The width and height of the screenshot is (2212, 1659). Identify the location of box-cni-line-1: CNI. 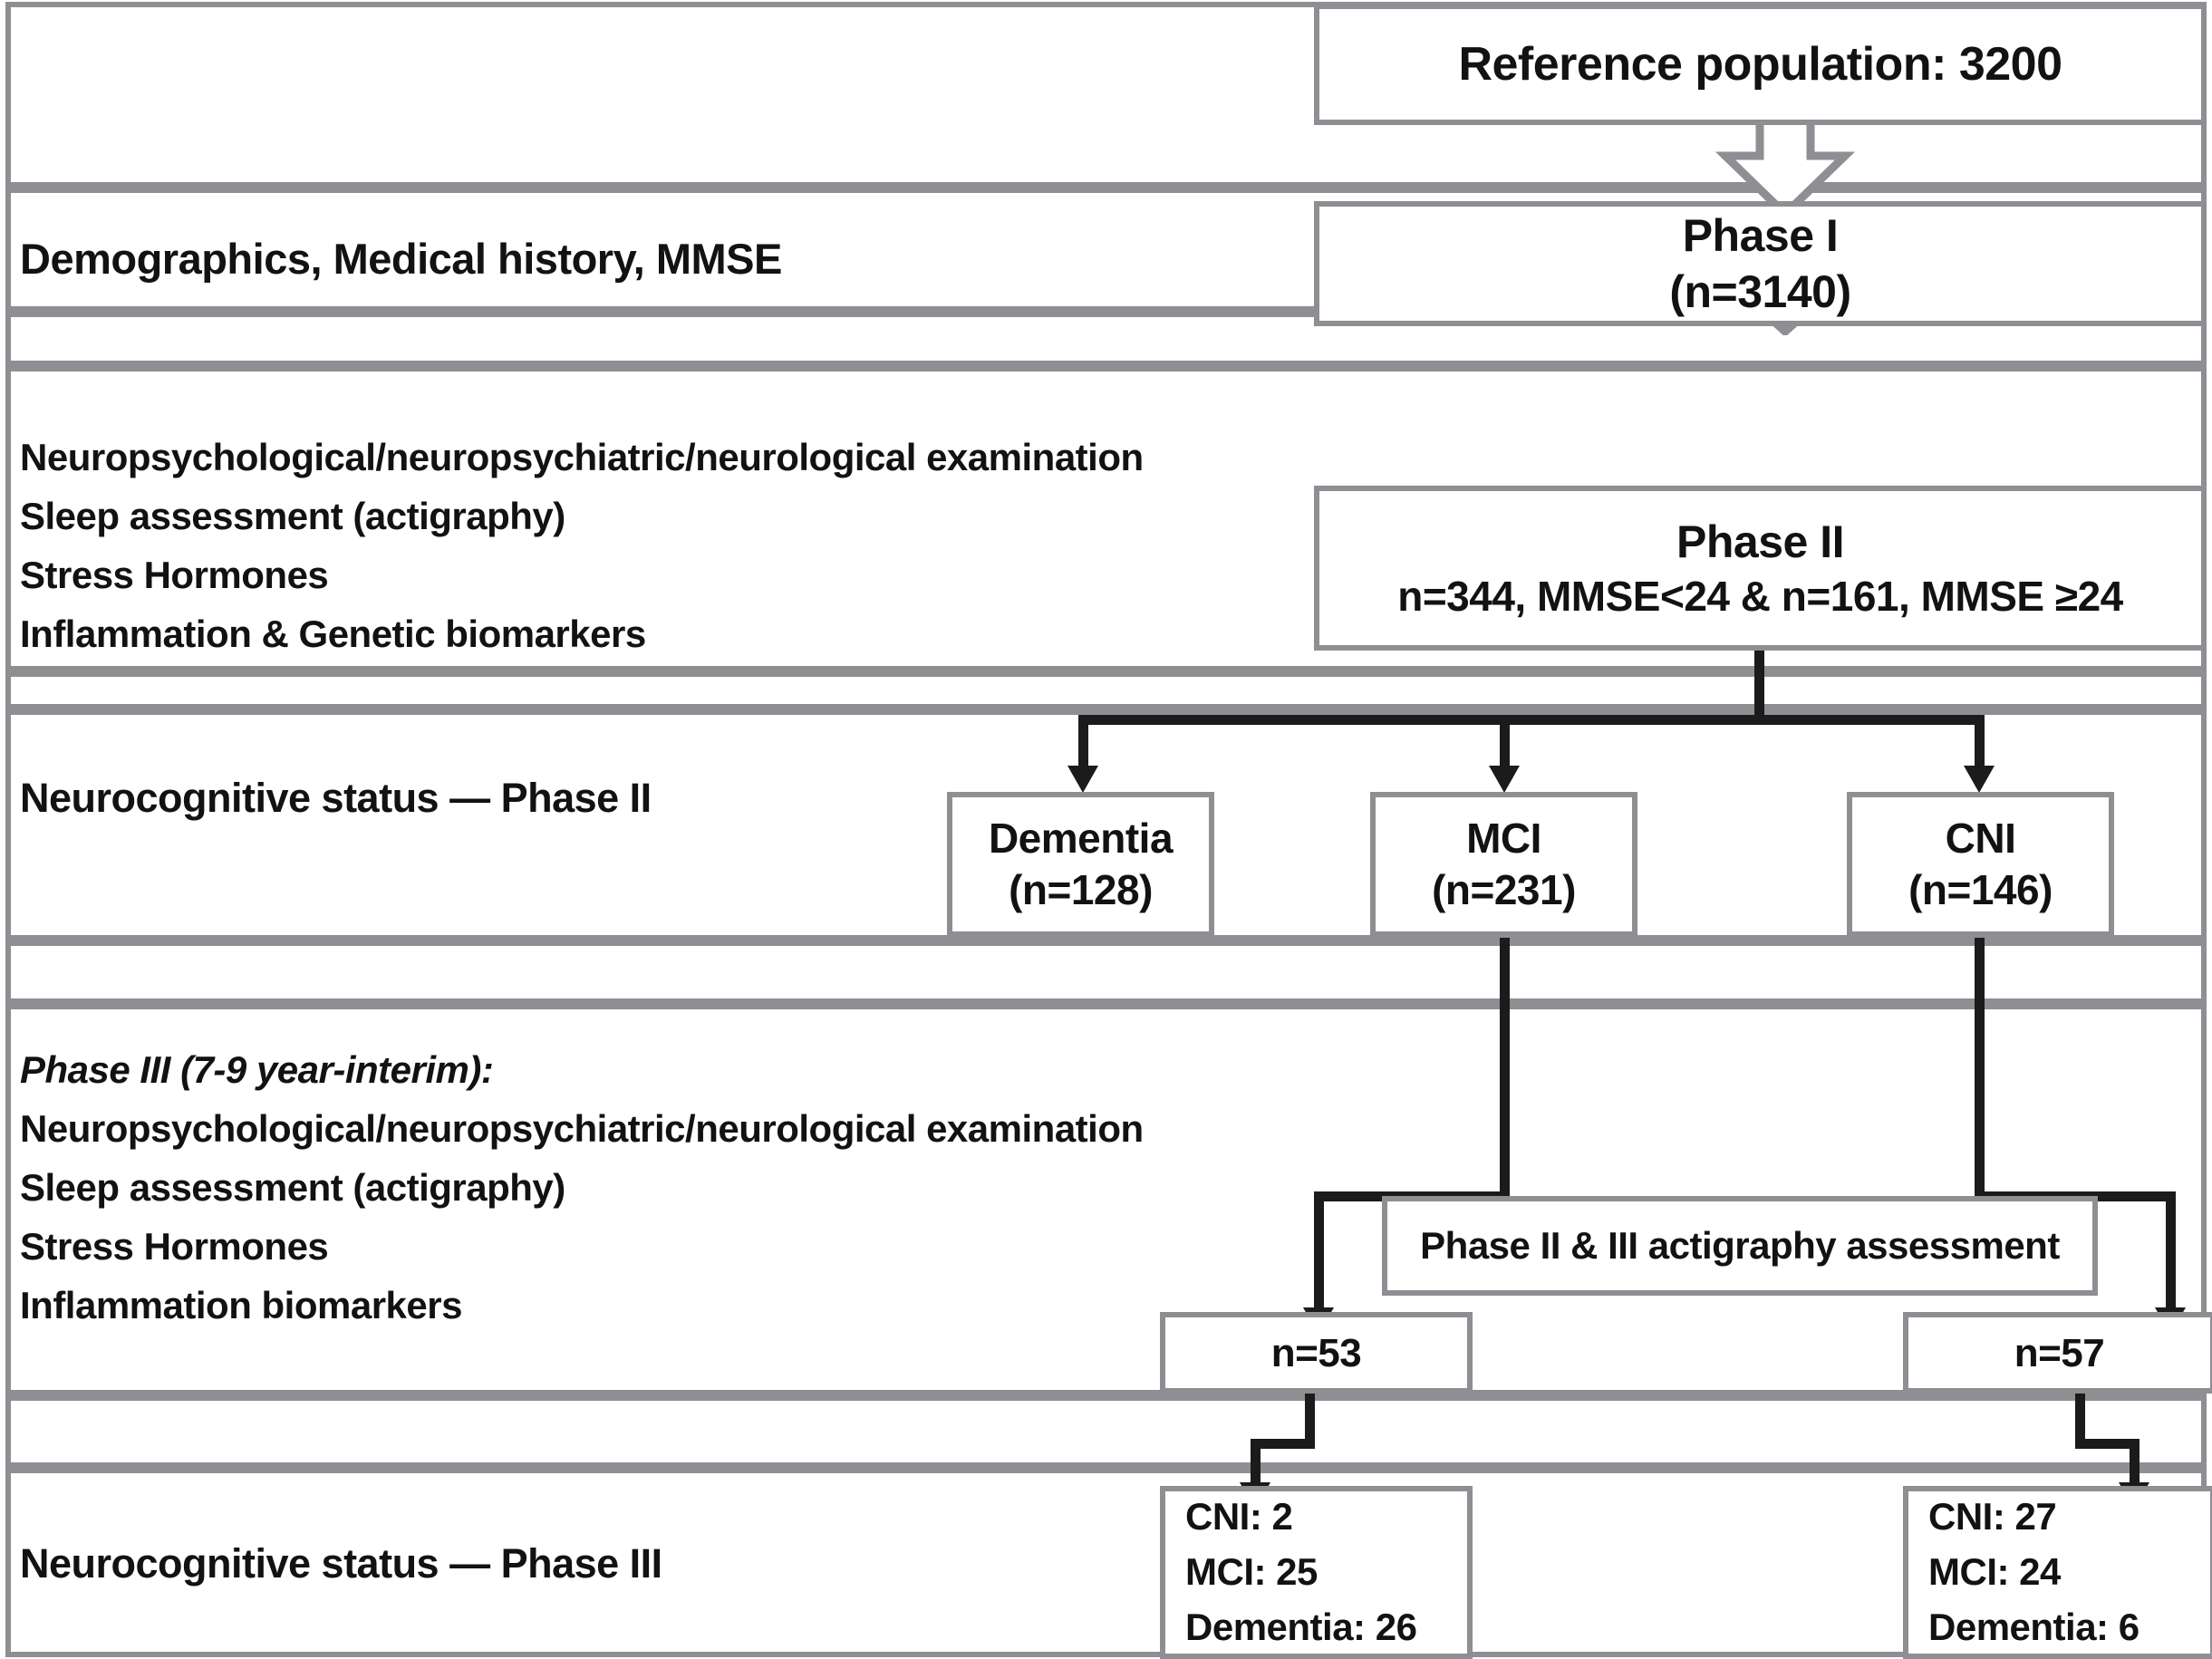
(1981, 838).